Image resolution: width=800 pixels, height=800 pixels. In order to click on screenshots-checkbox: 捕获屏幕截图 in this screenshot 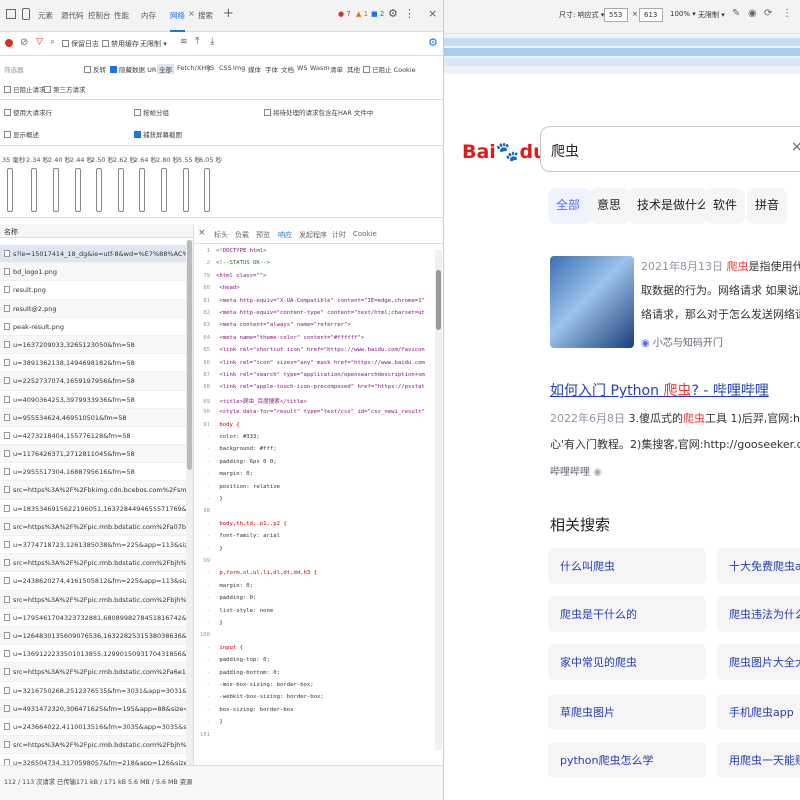, I will do `click(158, 134)`.